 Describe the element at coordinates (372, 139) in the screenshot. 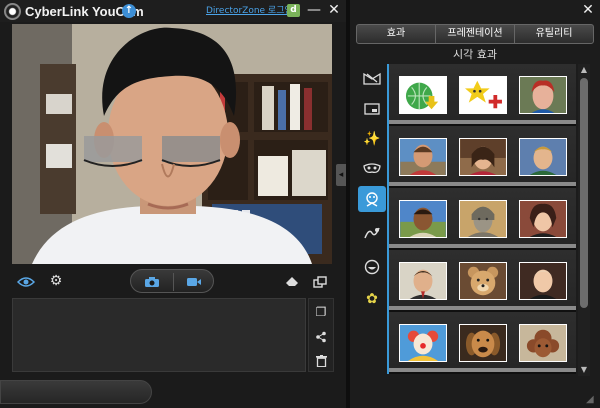

I see `particle-icon: ✨` at that location.